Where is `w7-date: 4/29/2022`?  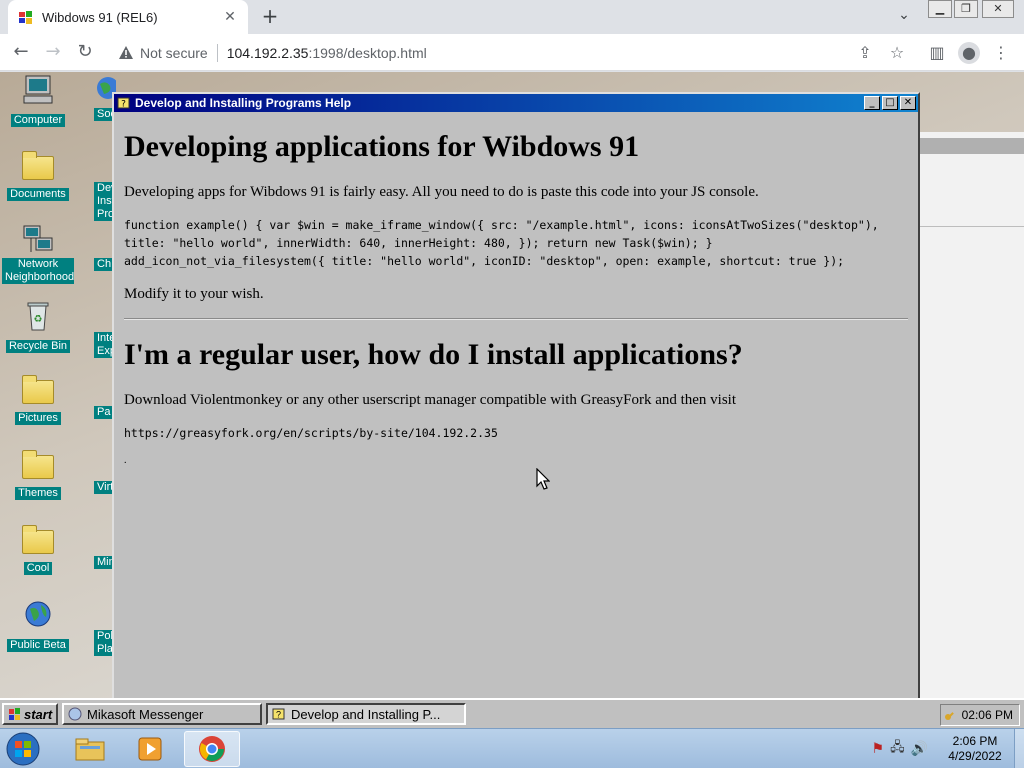
w7-date: 4/29/2022 is located at coordinates (975, 756).